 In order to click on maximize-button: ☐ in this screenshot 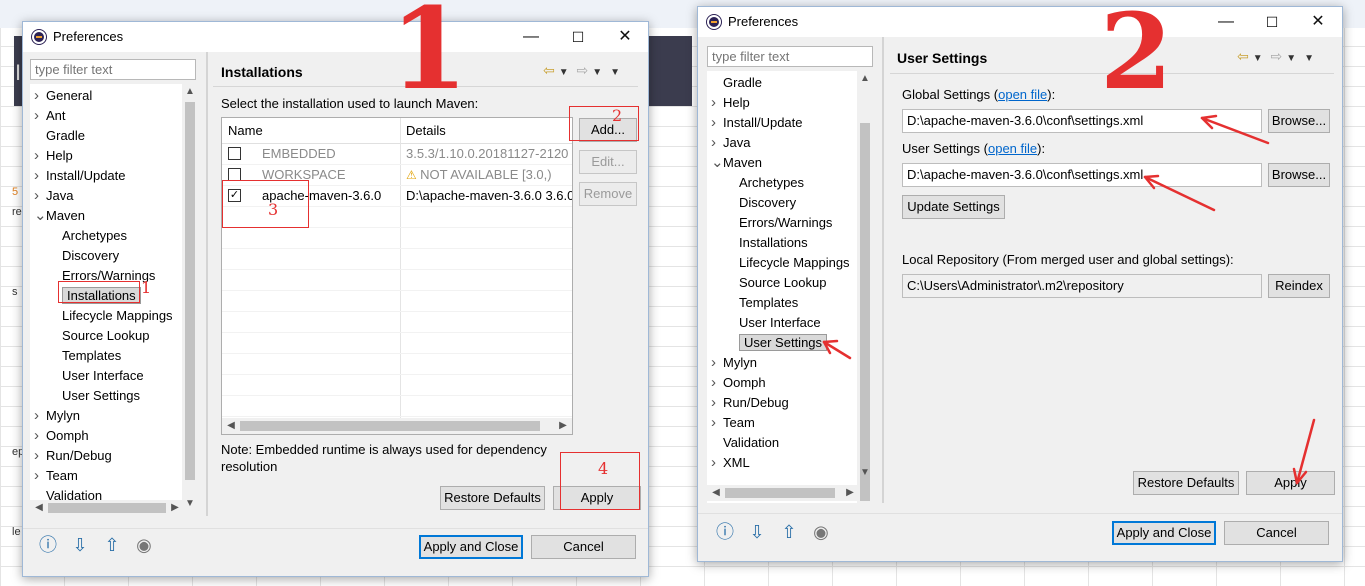, I will do `click(1272, 22)`.